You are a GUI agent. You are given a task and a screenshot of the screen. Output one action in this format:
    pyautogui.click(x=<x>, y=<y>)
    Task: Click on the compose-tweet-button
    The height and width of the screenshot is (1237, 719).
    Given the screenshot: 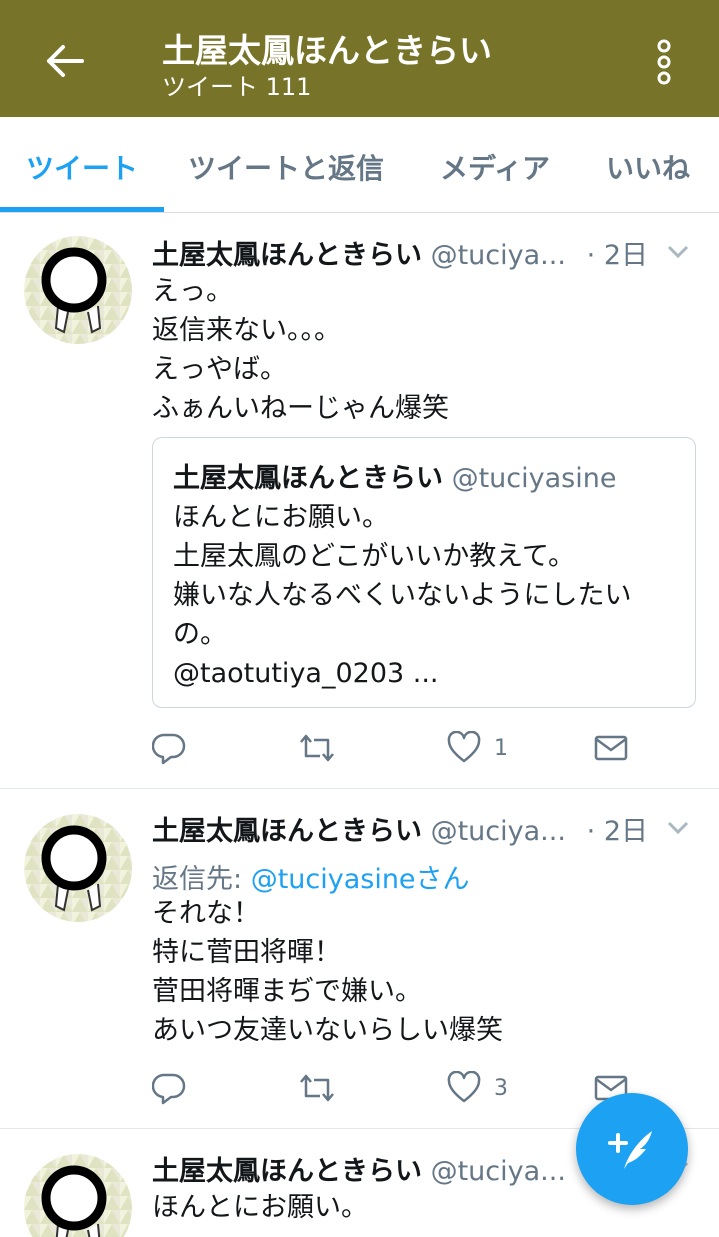 What is the action you would take?
    pyautogui.click(x=632, y=1149)
    